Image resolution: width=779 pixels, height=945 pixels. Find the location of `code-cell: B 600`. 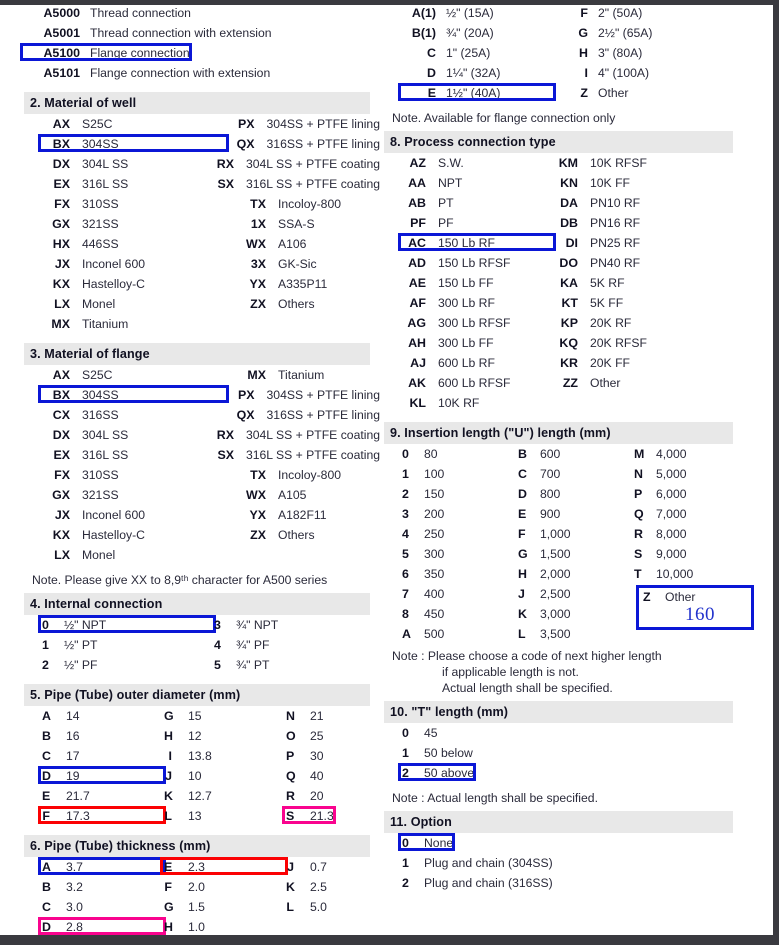

code-cell: B 600 is located at coordinates (576, 454).